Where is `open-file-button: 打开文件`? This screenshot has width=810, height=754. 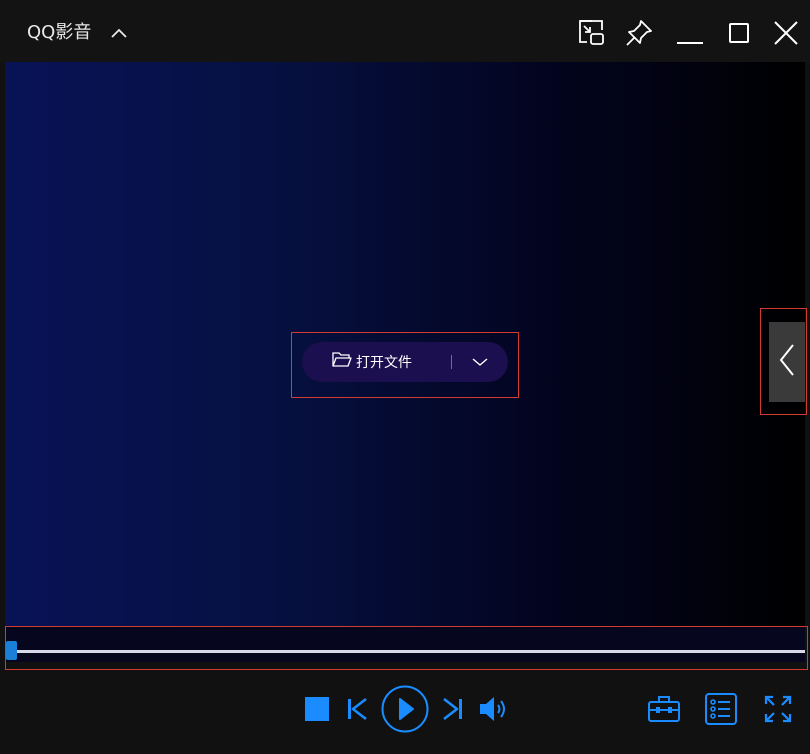
open-file-button: 打开文件 is located at coordinates (405, 362).